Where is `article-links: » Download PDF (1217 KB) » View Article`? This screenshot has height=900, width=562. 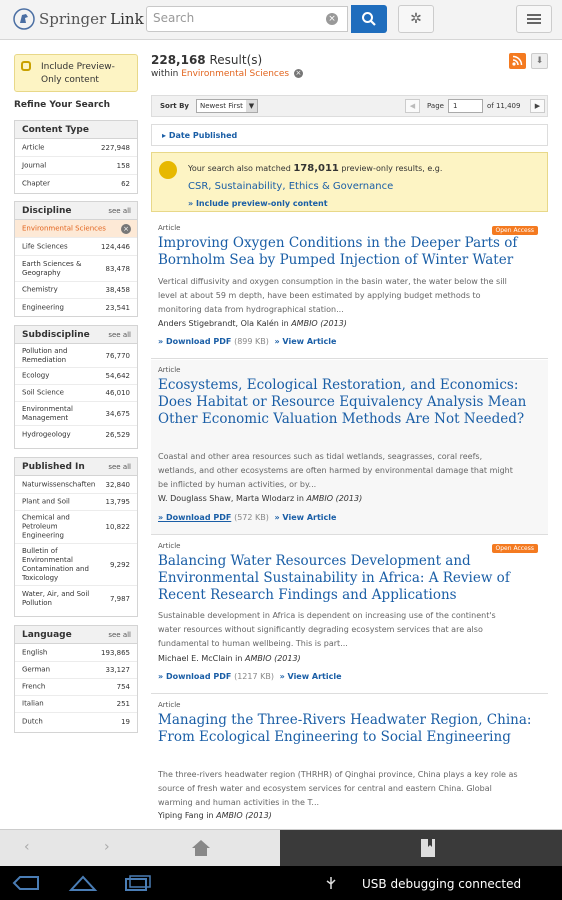
article-links: » Download PDF (1217 KB) » View Article is located at coordinates (250, 676).